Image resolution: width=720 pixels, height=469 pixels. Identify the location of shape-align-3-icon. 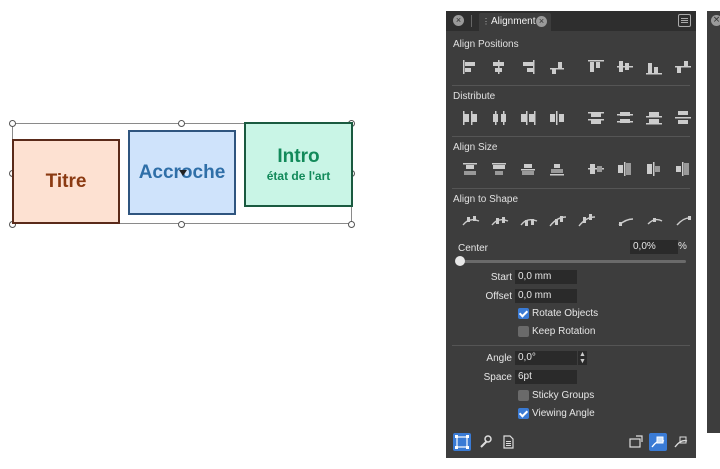
(528, 221).